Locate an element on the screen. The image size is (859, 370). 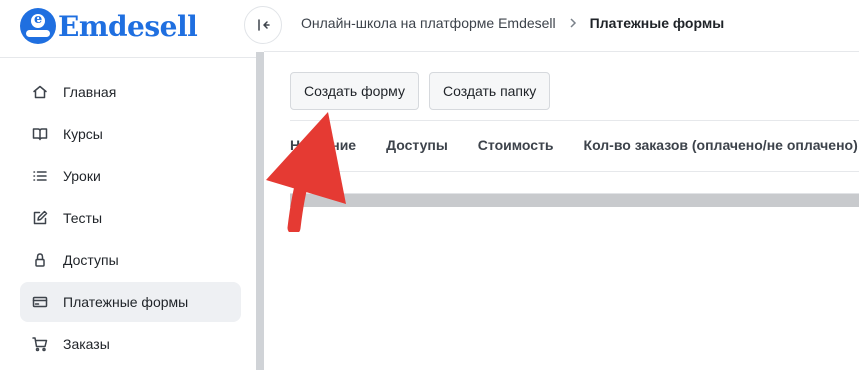
sidebar-item-label: Платежные формы is located at coordinates (126, 302).